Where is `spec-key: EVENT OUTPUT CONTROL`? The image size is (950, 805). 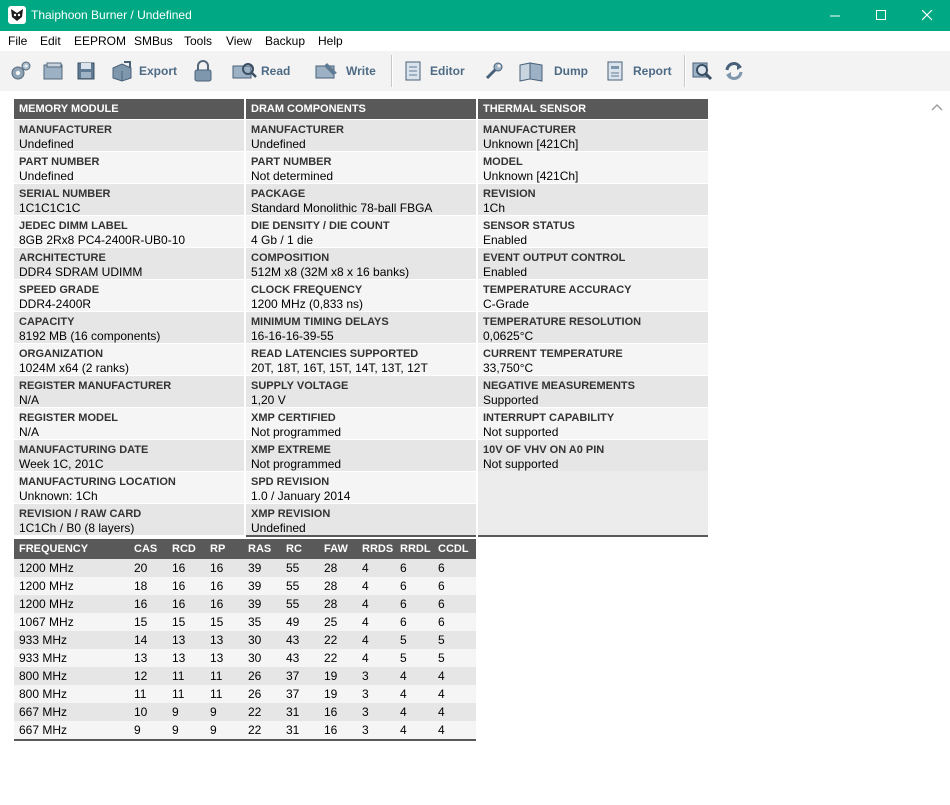
spec-key: EVENT OUTPUT CONTROL is located at coordinates (554, 258).